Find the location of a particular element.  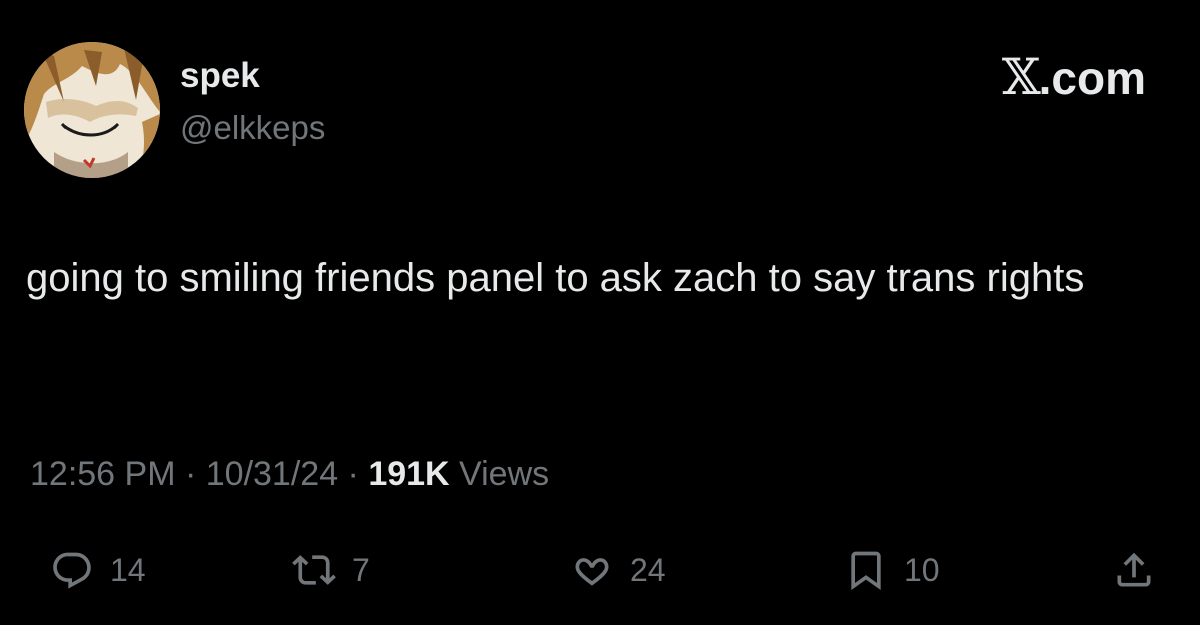

bookmark-icon is located at coordinates (866, 570).